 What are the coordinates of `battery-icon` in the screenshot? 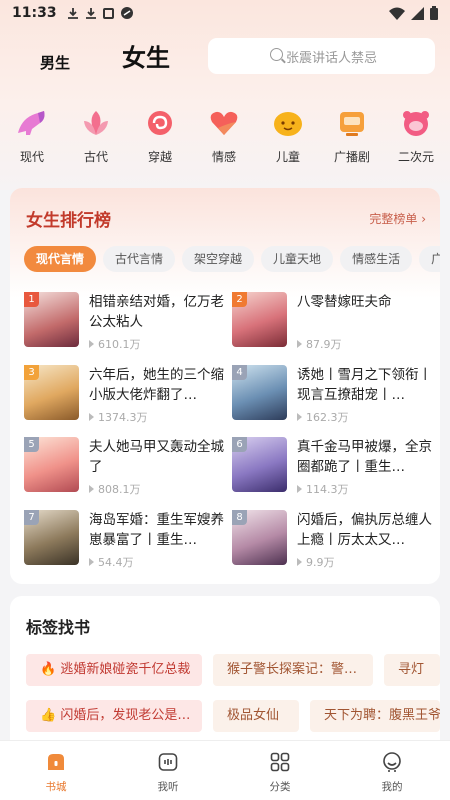 It's located at (434, 13).